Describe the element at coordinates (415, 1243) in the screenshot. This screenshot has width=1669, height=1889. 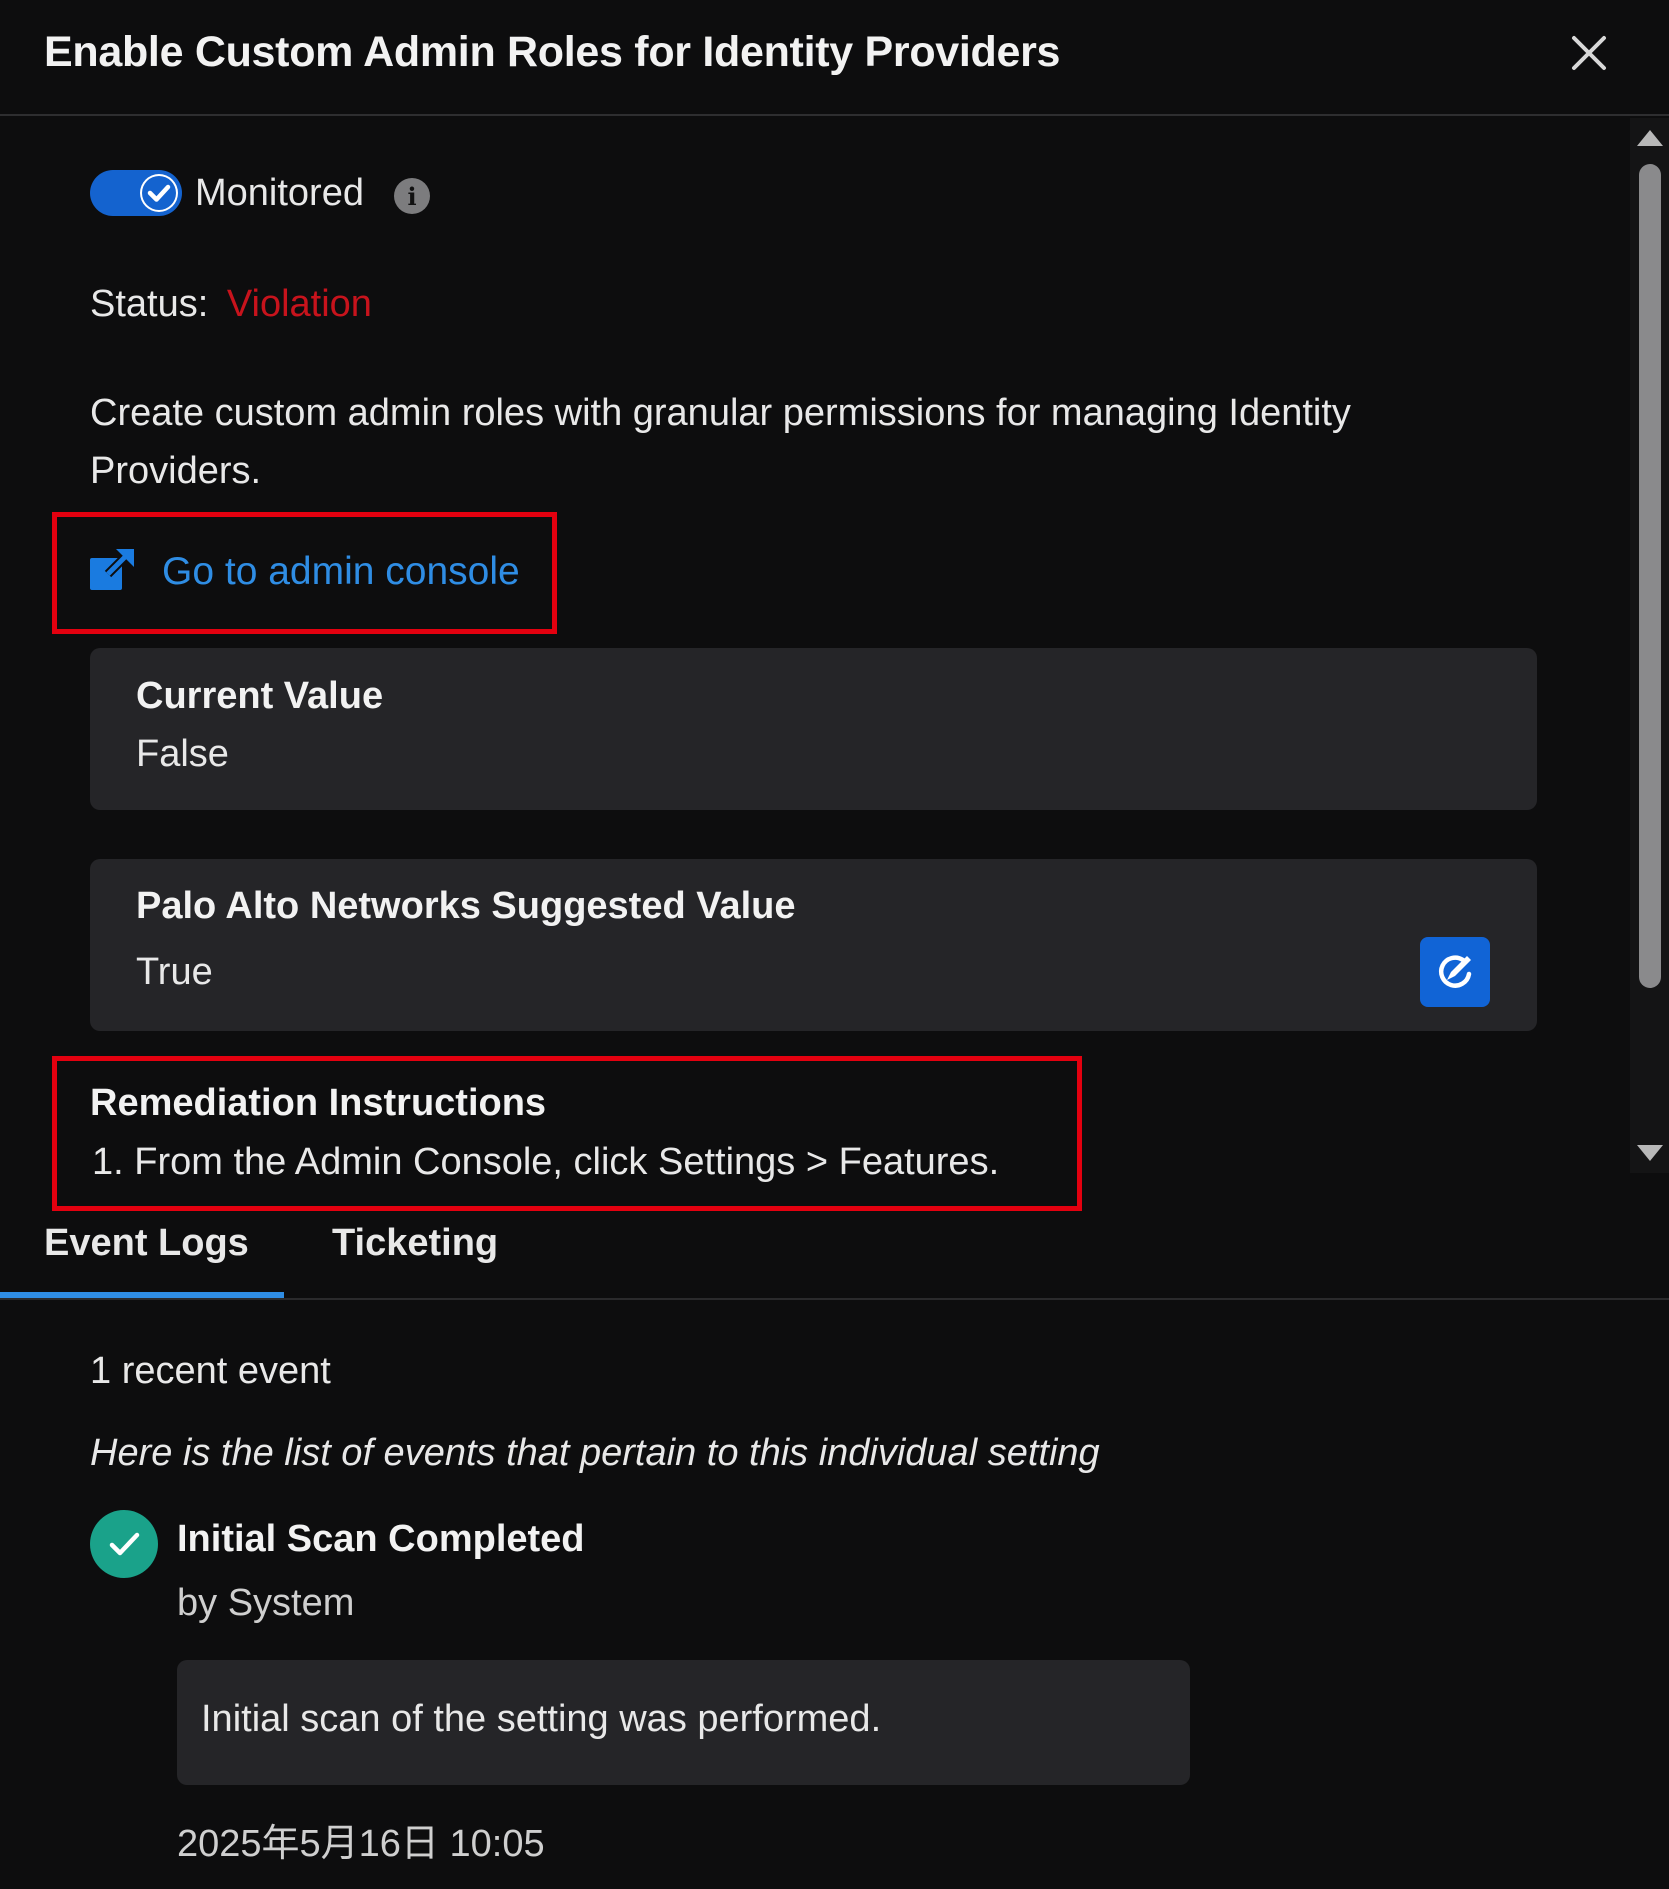
I see `tab-ticketing: Ticketing` at that location.